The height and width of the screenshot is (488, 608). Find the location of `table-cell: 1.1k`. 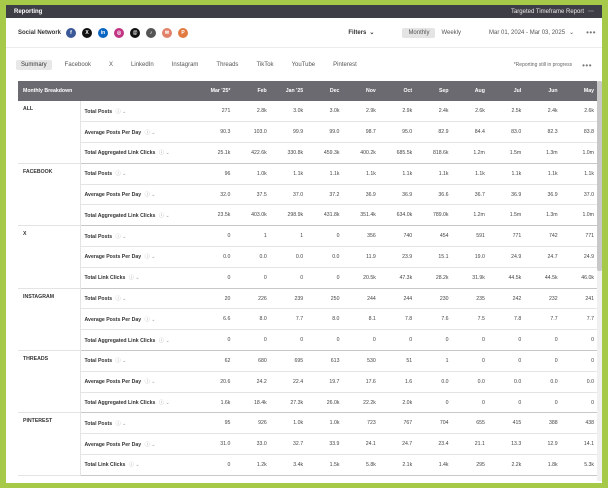

table-cell: 1.1k is located at coordinates (363, 174).